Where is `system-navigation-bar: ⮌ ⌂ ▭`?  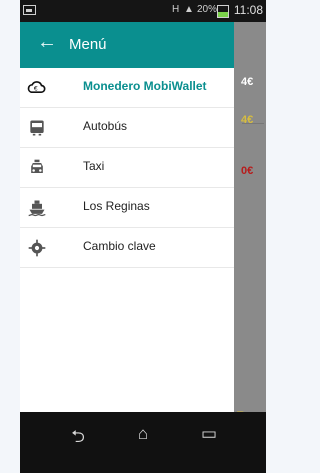
system-navigation-bar: ⮌ ⌂ ▭ is located at coordinates (143, 442).